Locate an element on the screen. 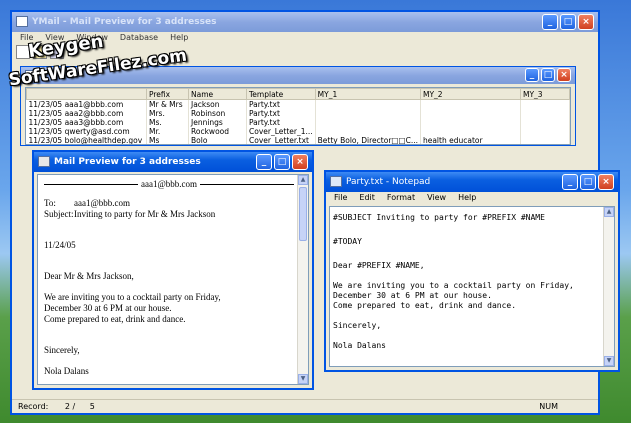  cell-email: 11/23/05 aaa3@bbb.com is located at coordinates (86, 122).